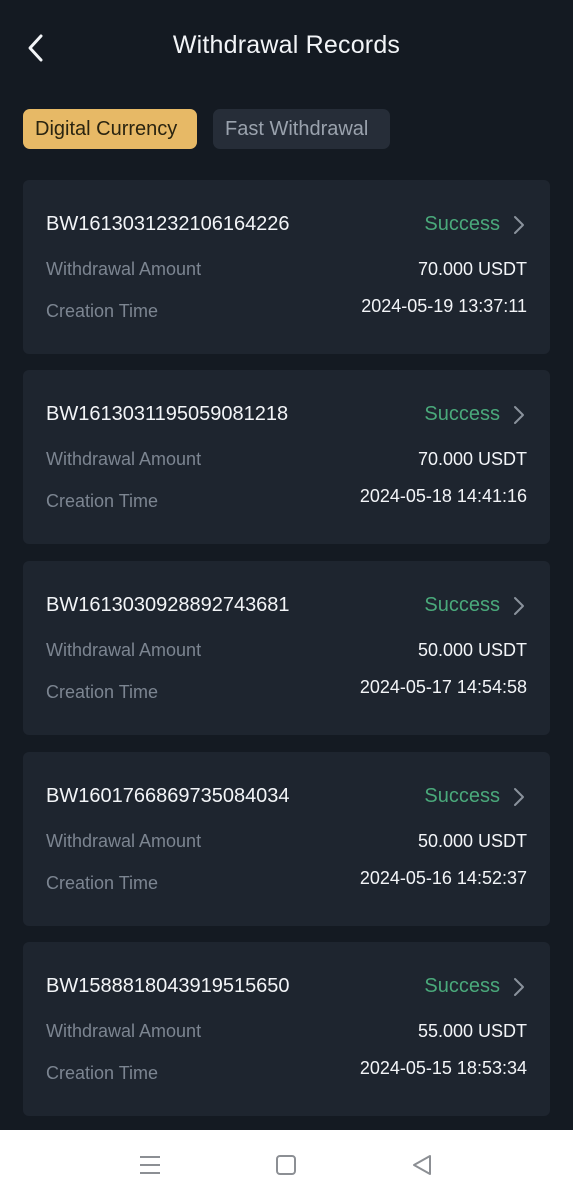  Describe the element at coordinates (422, 1165) in the screenshot. I see `back-triangle-icon` at that location.